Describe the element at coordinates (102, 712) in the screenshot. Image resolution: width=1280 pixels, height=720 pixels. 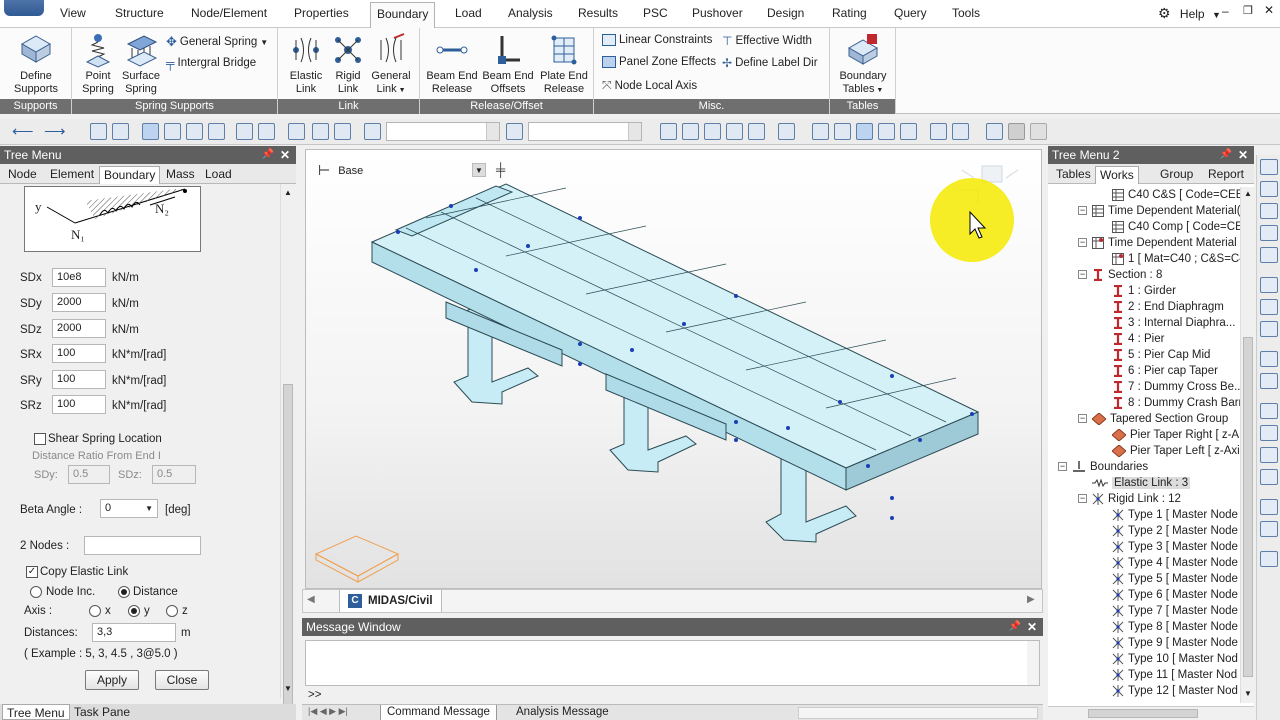
I see `tab-task-pane: Task Pane` at that location.